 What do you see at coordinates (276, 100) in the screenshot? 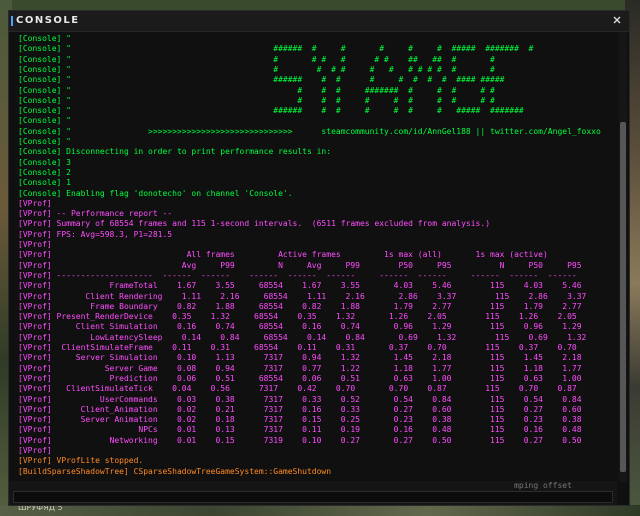
I see `console-line: [Console] " # # # # # # # # # #` at bounding box center [276, 100].